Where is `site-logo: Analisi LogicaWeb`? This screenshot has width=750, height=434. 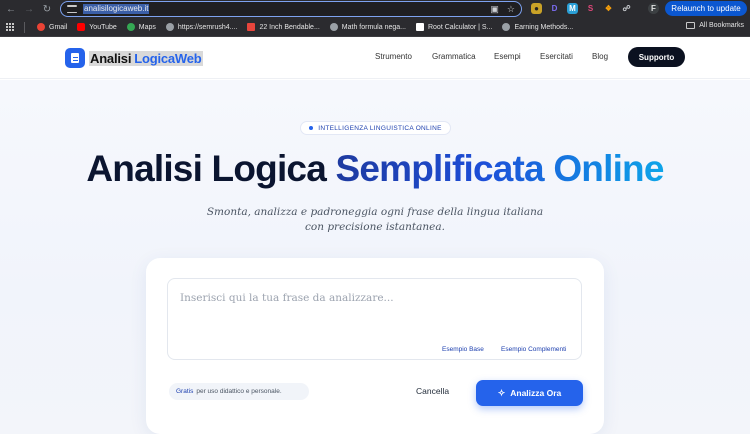
site-logo: Analisi LogicaWeb is located at coordinates (134, 58).